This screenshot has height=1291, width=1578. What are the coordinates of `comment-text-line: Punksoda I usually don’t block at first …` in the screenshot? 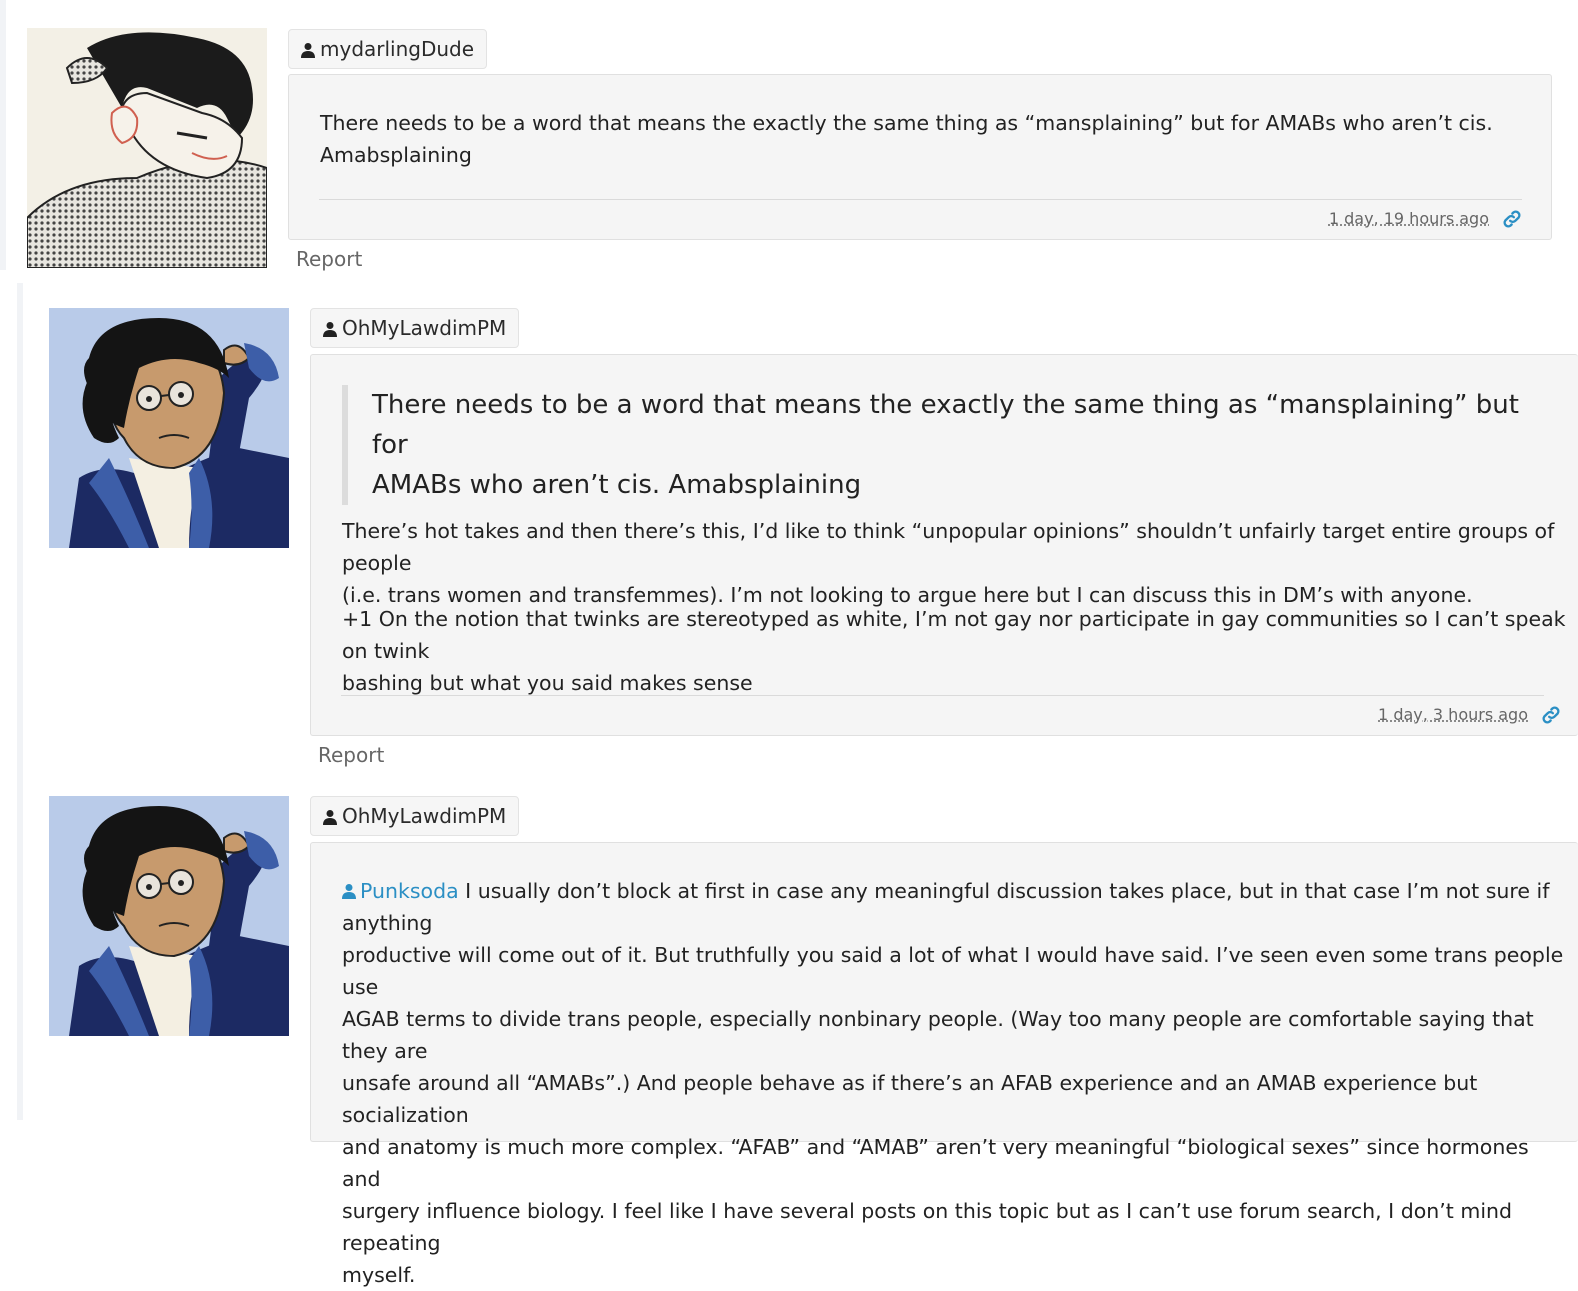 It's located at (954, 907).